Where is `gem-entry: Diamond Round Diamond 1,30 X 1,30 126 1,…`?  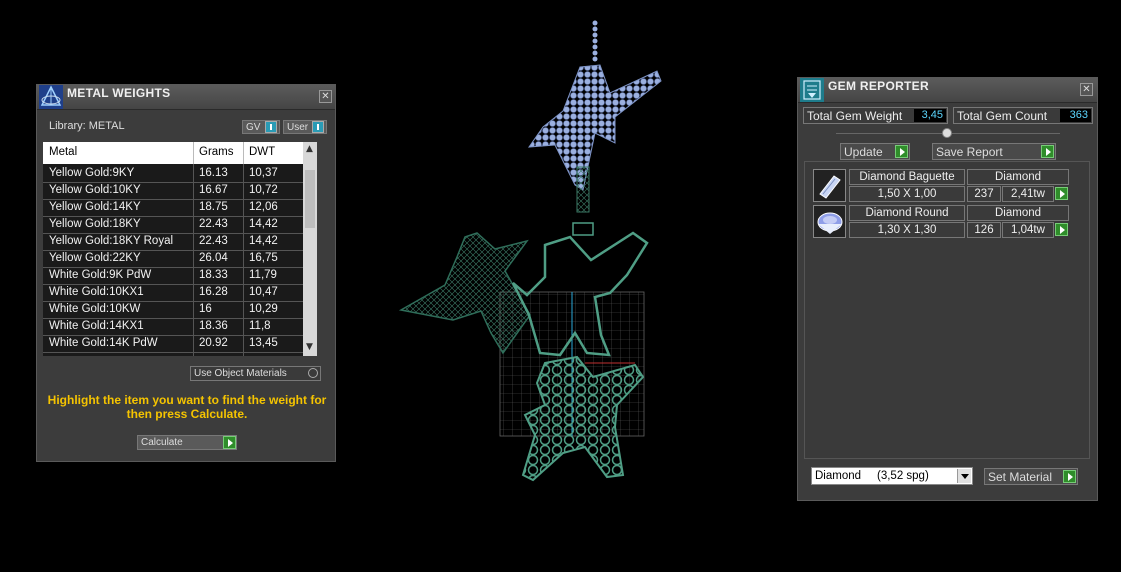
gem-entry: Diamond Round Diamond 1,30 X 1,30 126 1,… is located at coordinates (942, 221).